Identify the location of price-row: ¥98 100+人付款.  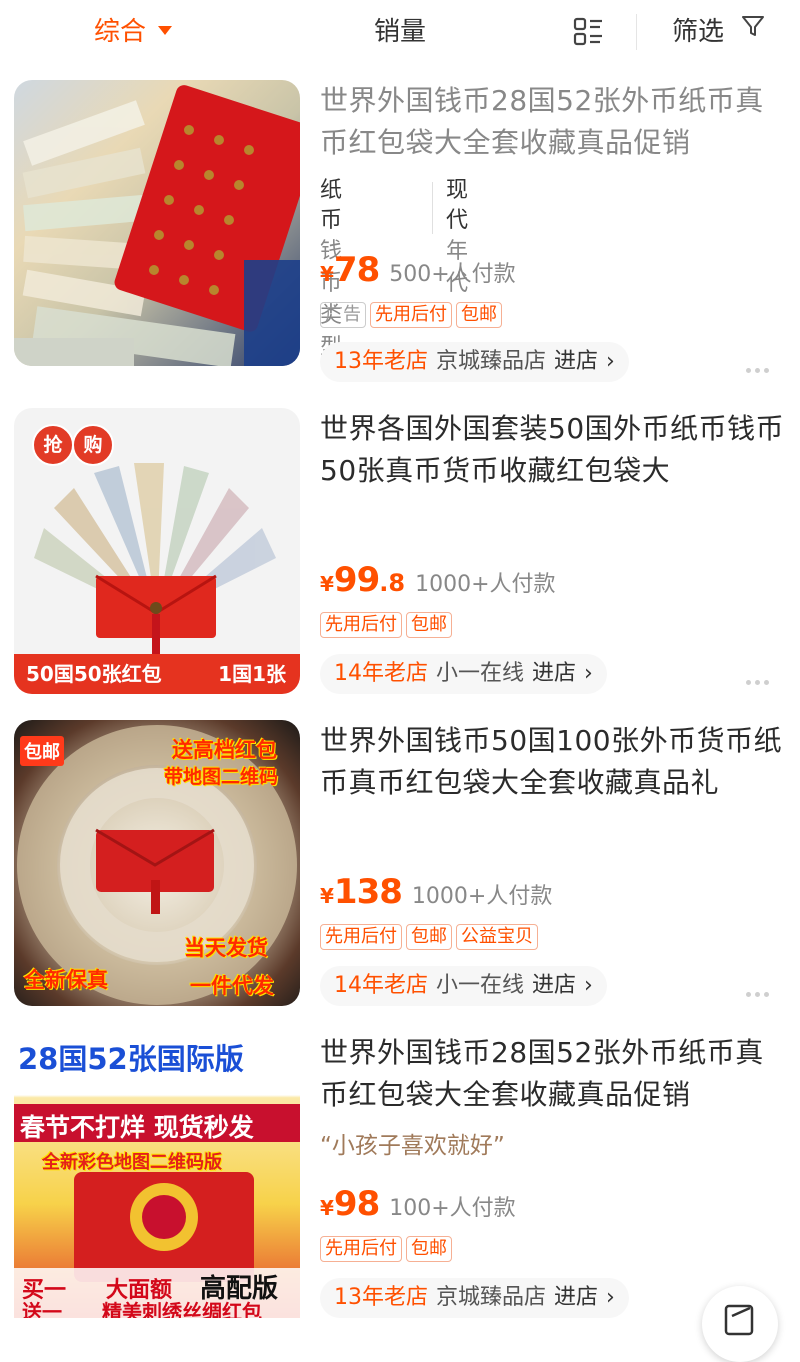
(418, 1204).